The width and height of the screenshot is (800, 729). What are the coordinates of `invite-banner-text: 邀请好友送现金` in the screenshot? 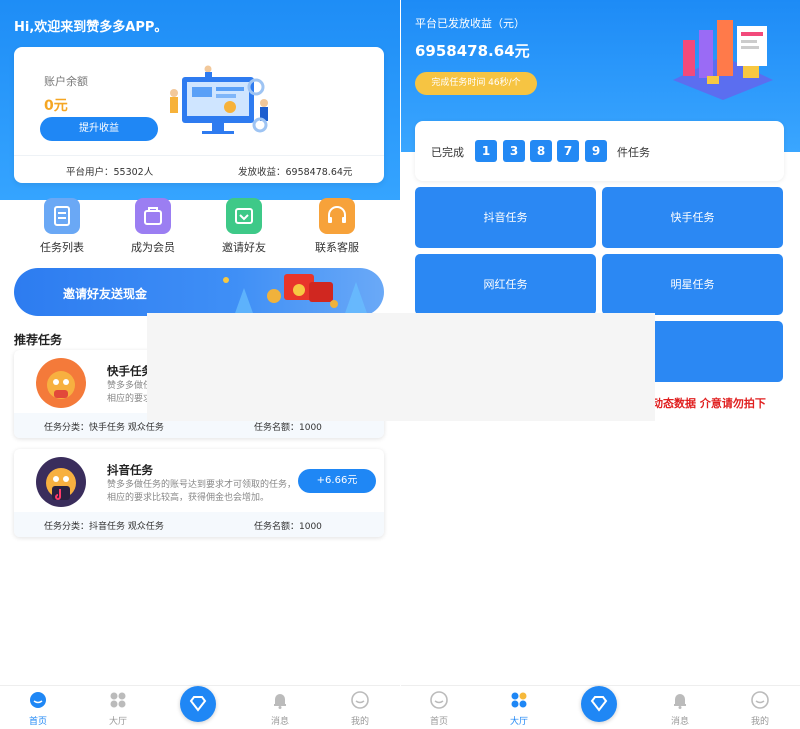 It's located at (105, 294).